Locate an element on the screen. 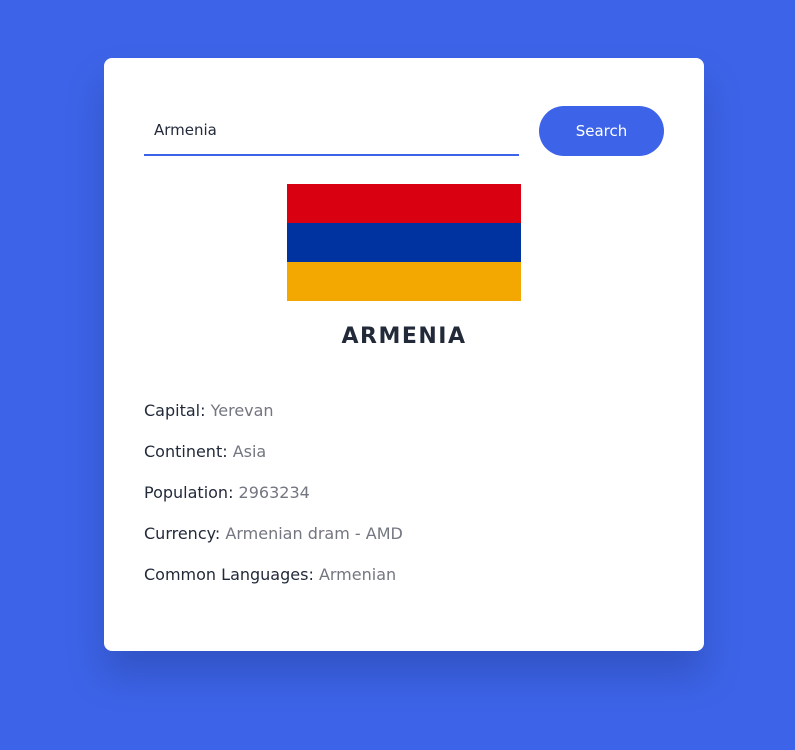 Image resolution: width=795 pixels, height=750 pixels. detail-label: Common Languages: is located at coordinates (229, 574).